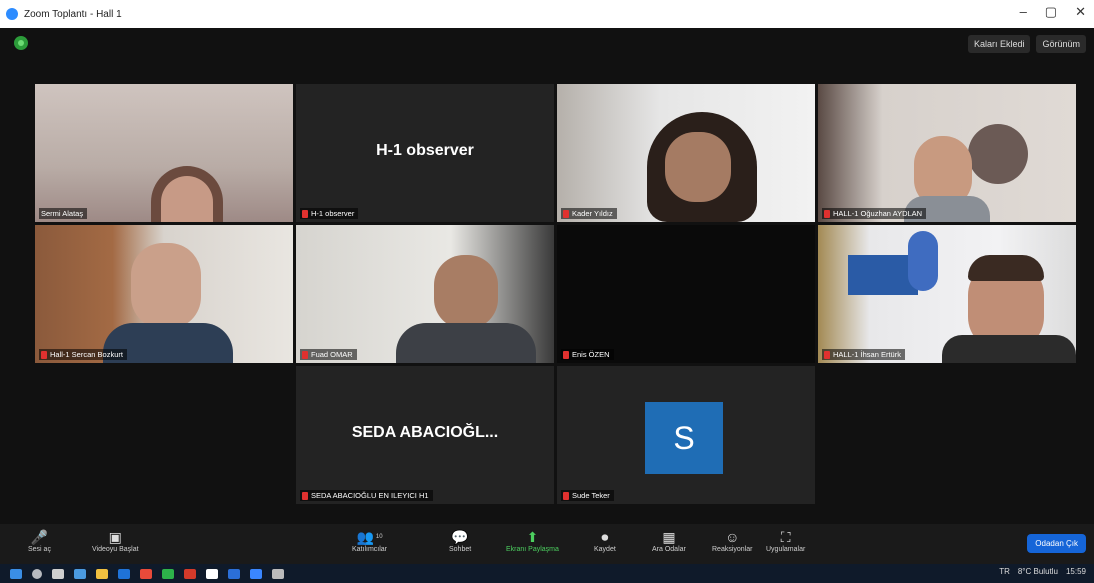  I want to click on video-tile: Hall-1 Sercan Bozkurt, so click(164, 294).